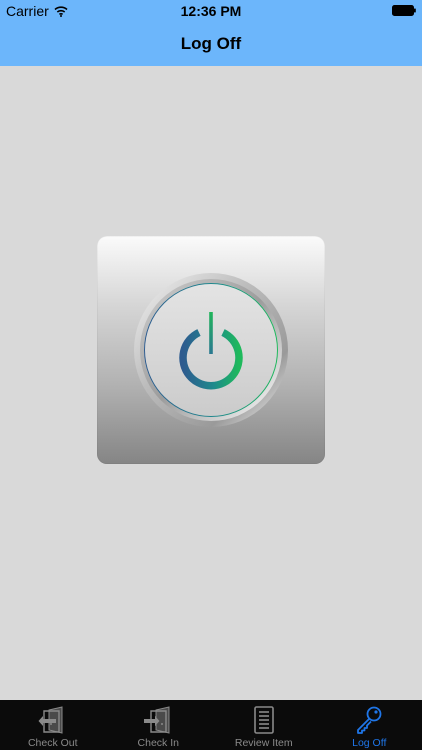 This screenshot has width=422, height=750. I want to click on key-icon, so click(369, 720).